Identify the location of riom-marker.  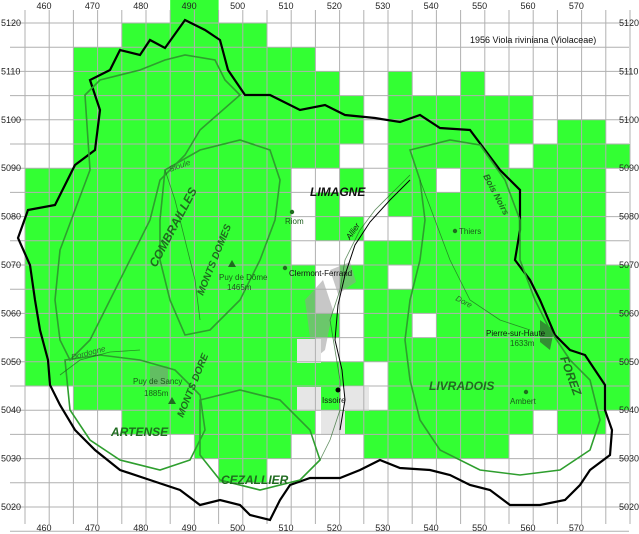
(292, 212).